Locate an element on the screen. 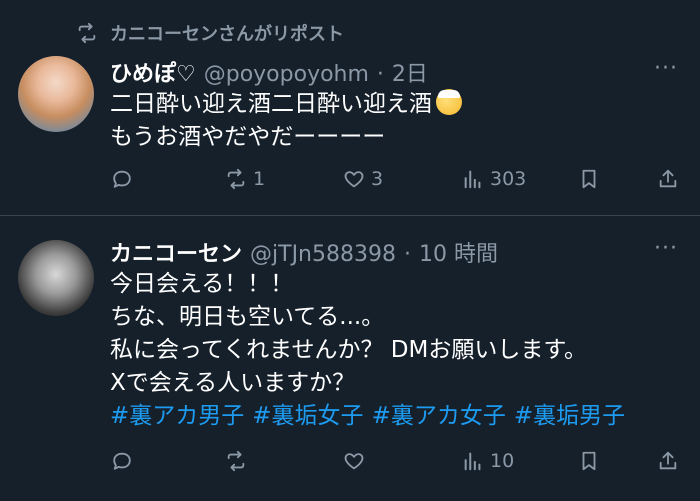  hashtag-link: #裏垢男子 is located at coordinates (569, 416).